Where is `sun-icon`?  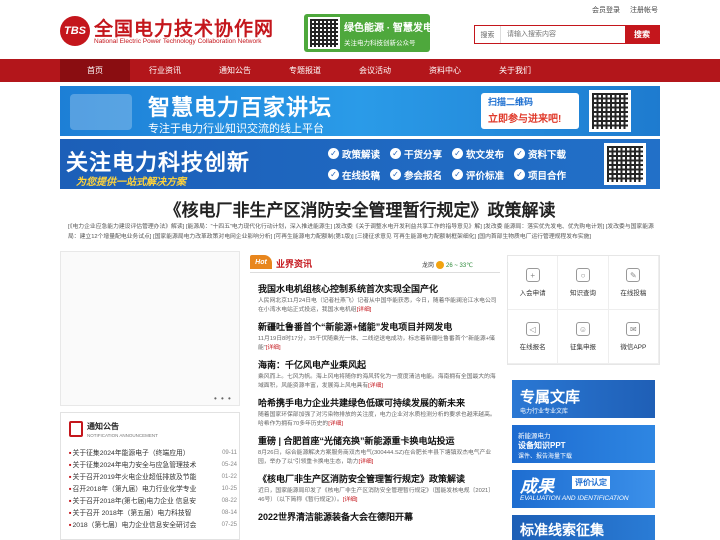 sun-icon is located at coordinates (440, 265).